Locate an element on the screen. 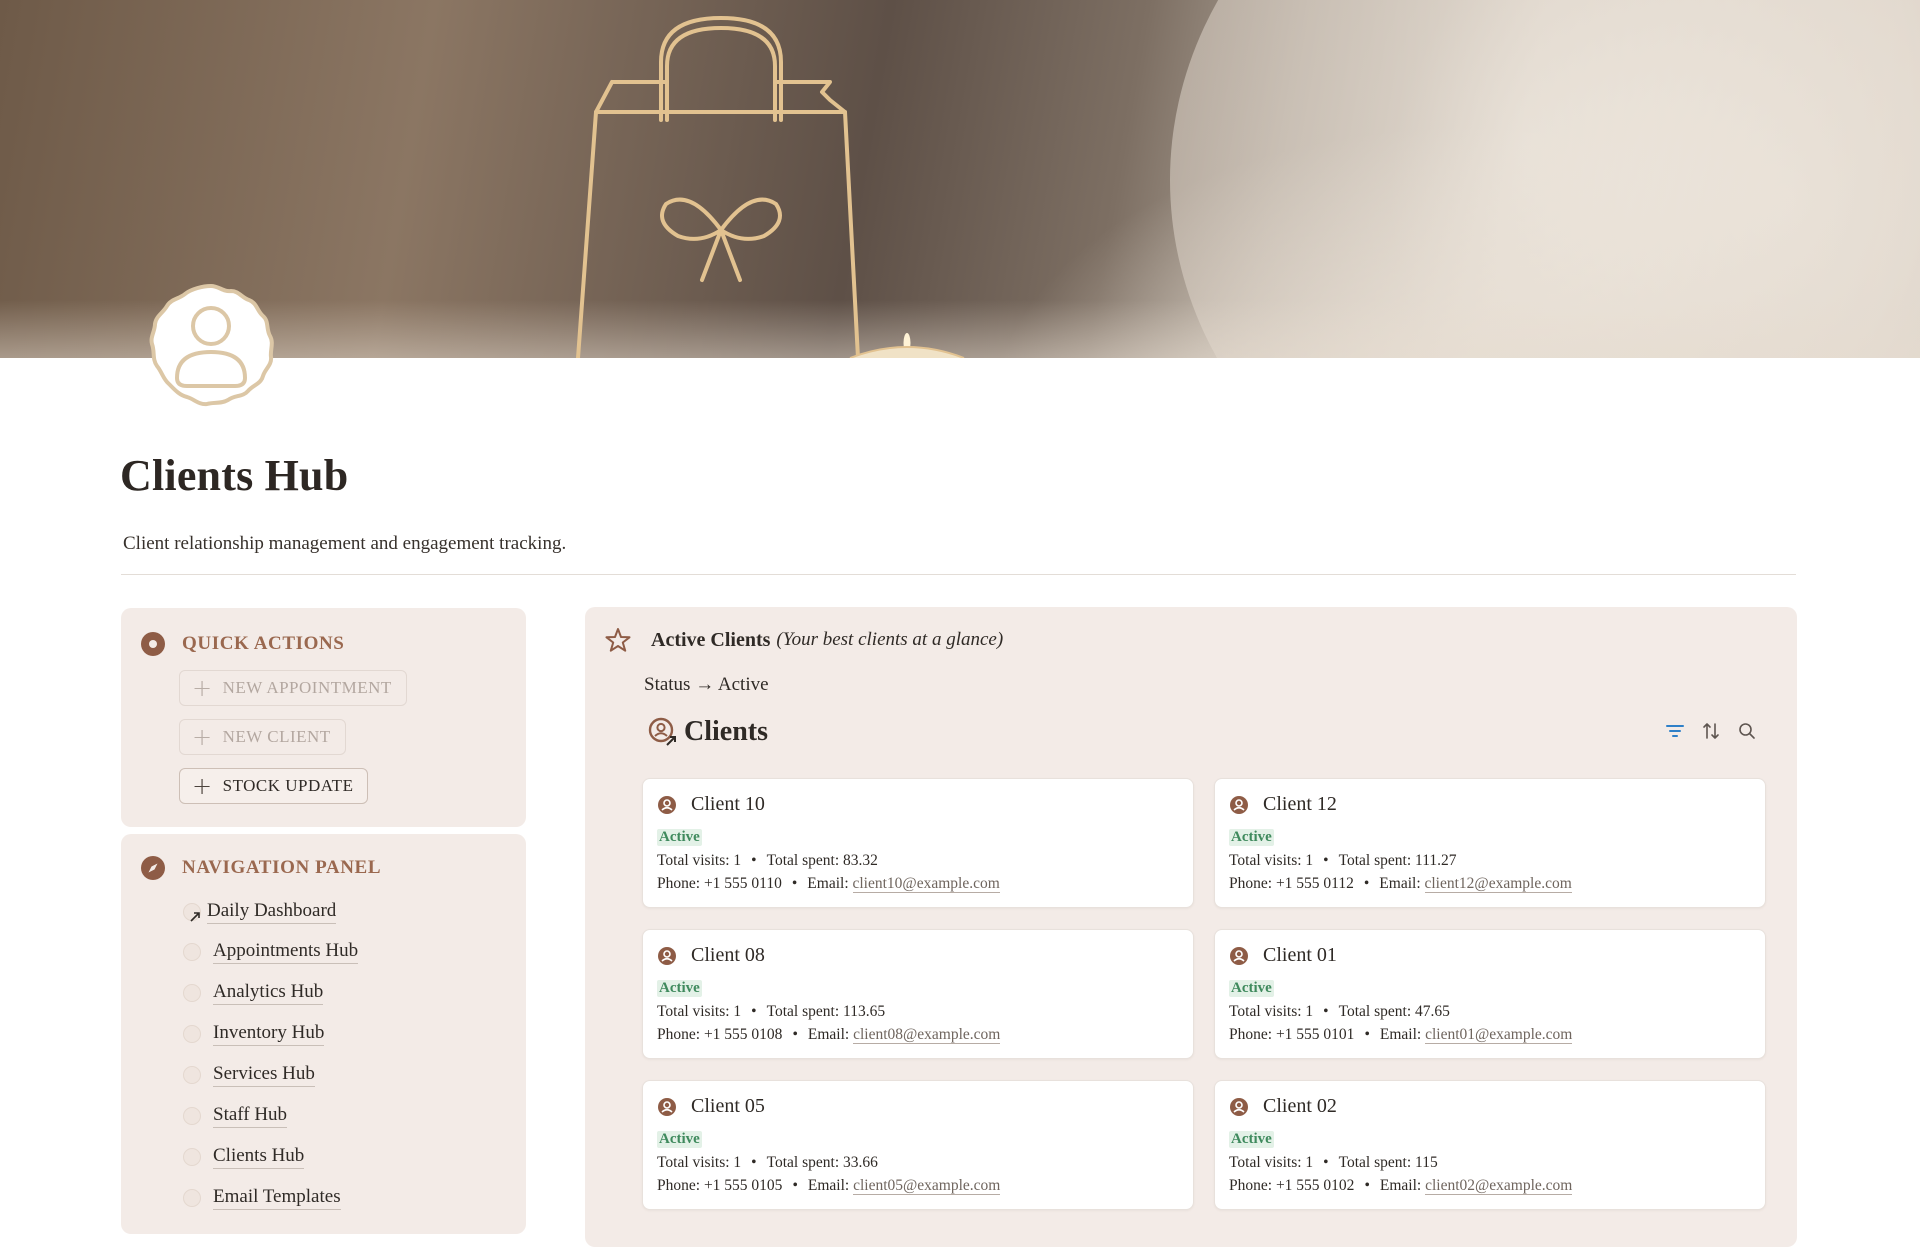 The width and height of the screenshot is (1920, 1247). card-header: Client 10 is located at coordinates (711, 804).